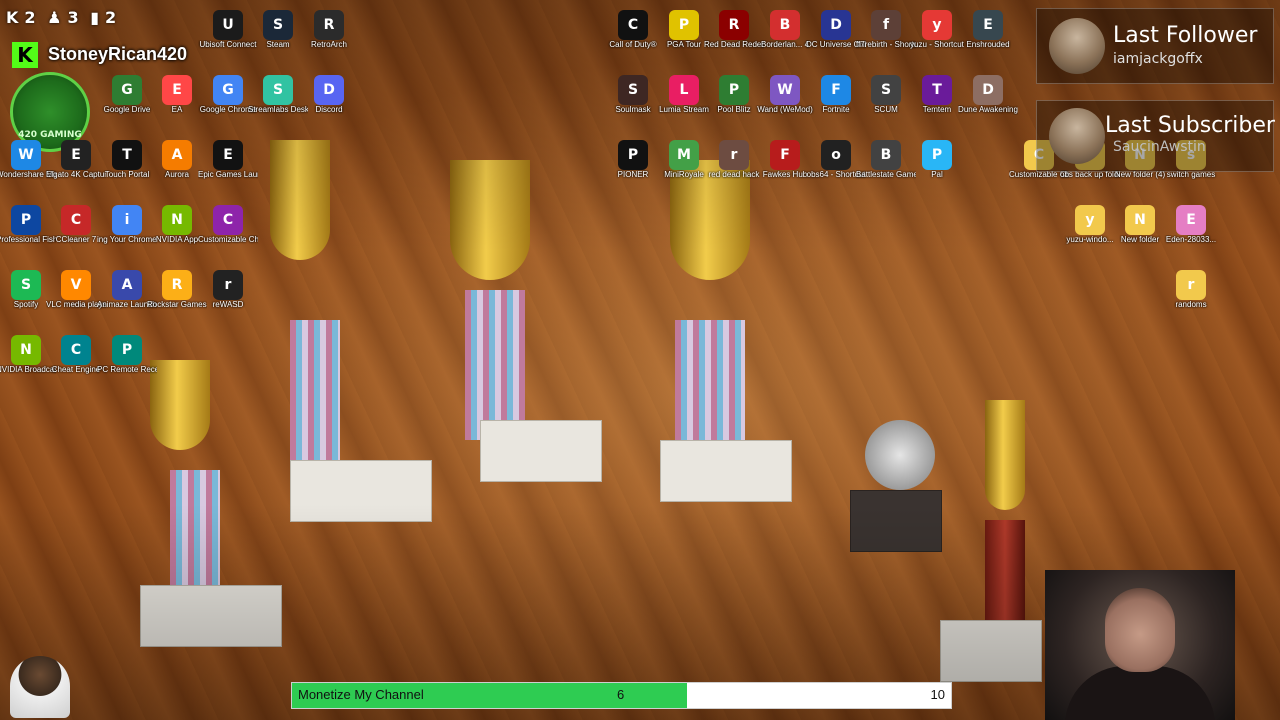 The width and height of the screenshot is (1280, 720). I want to click on follower-name: iamjackgoffx, so click(1158, 59).